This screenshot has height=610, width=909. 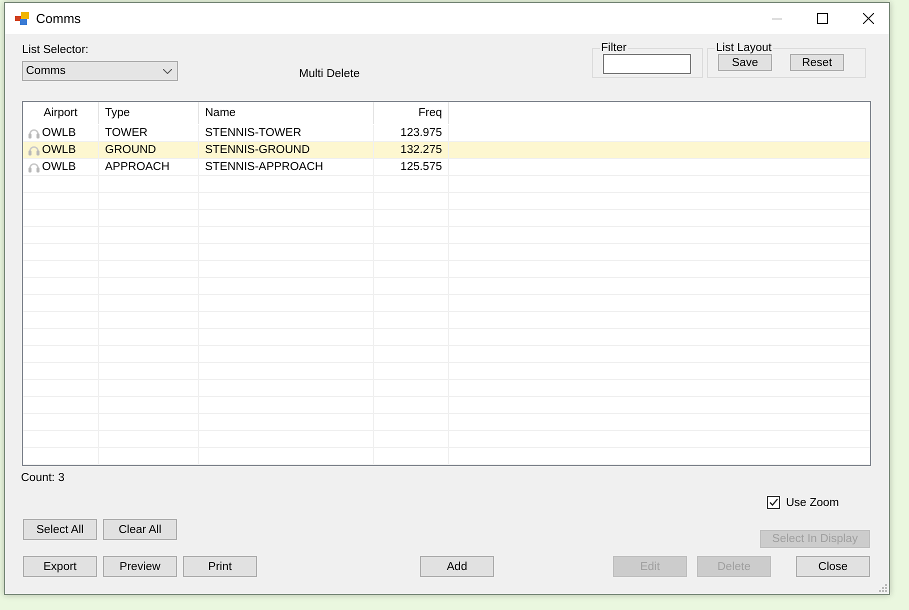 What do you see at coordinates (421, 150) in the screenshot?
I see `table-cell: 132.275` at bounding box center [421, 150].